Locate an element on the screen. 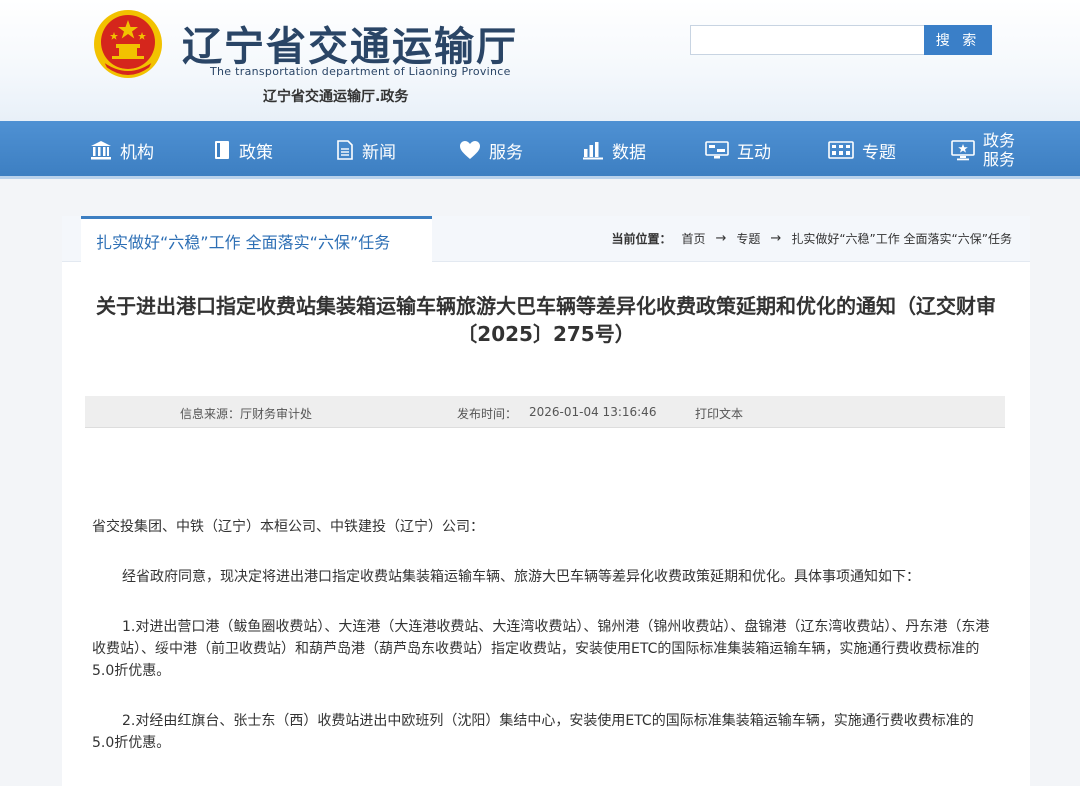  nav-item-interaction: 互动 is located at coordinates (738, 150).